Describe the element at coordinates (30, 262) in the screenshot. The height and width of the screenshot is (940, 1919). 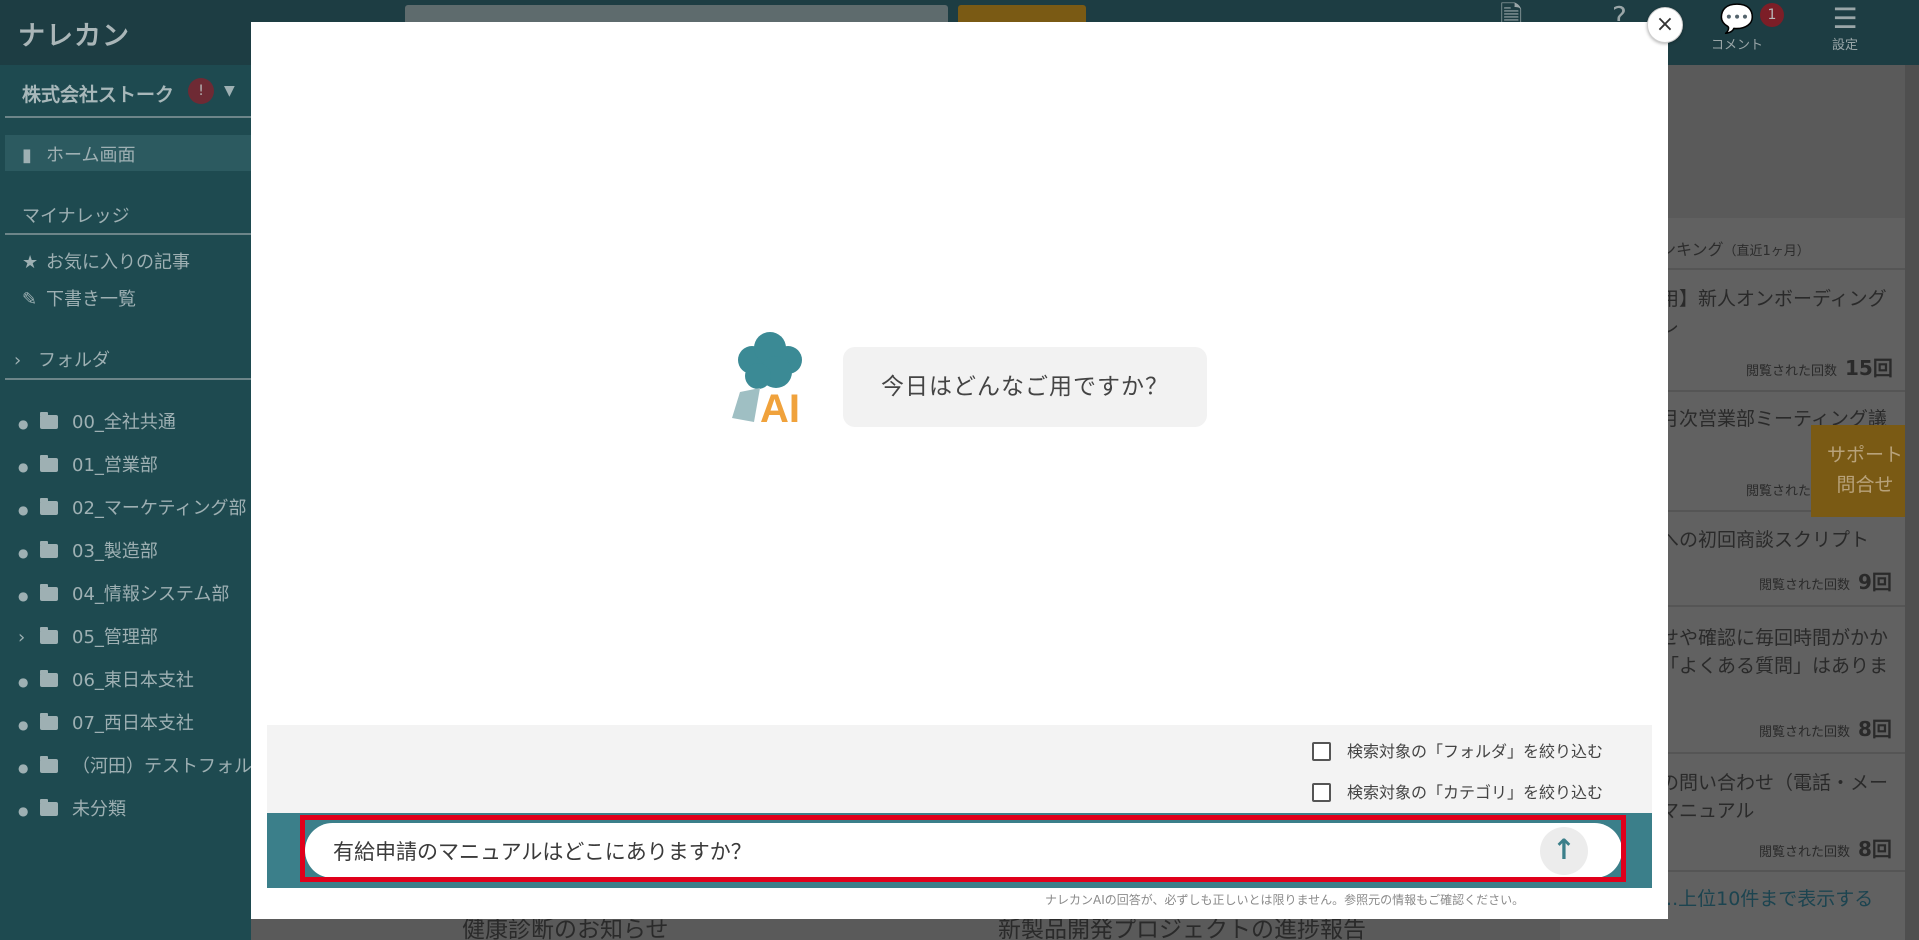
I see `star-icon: ★` at that location.